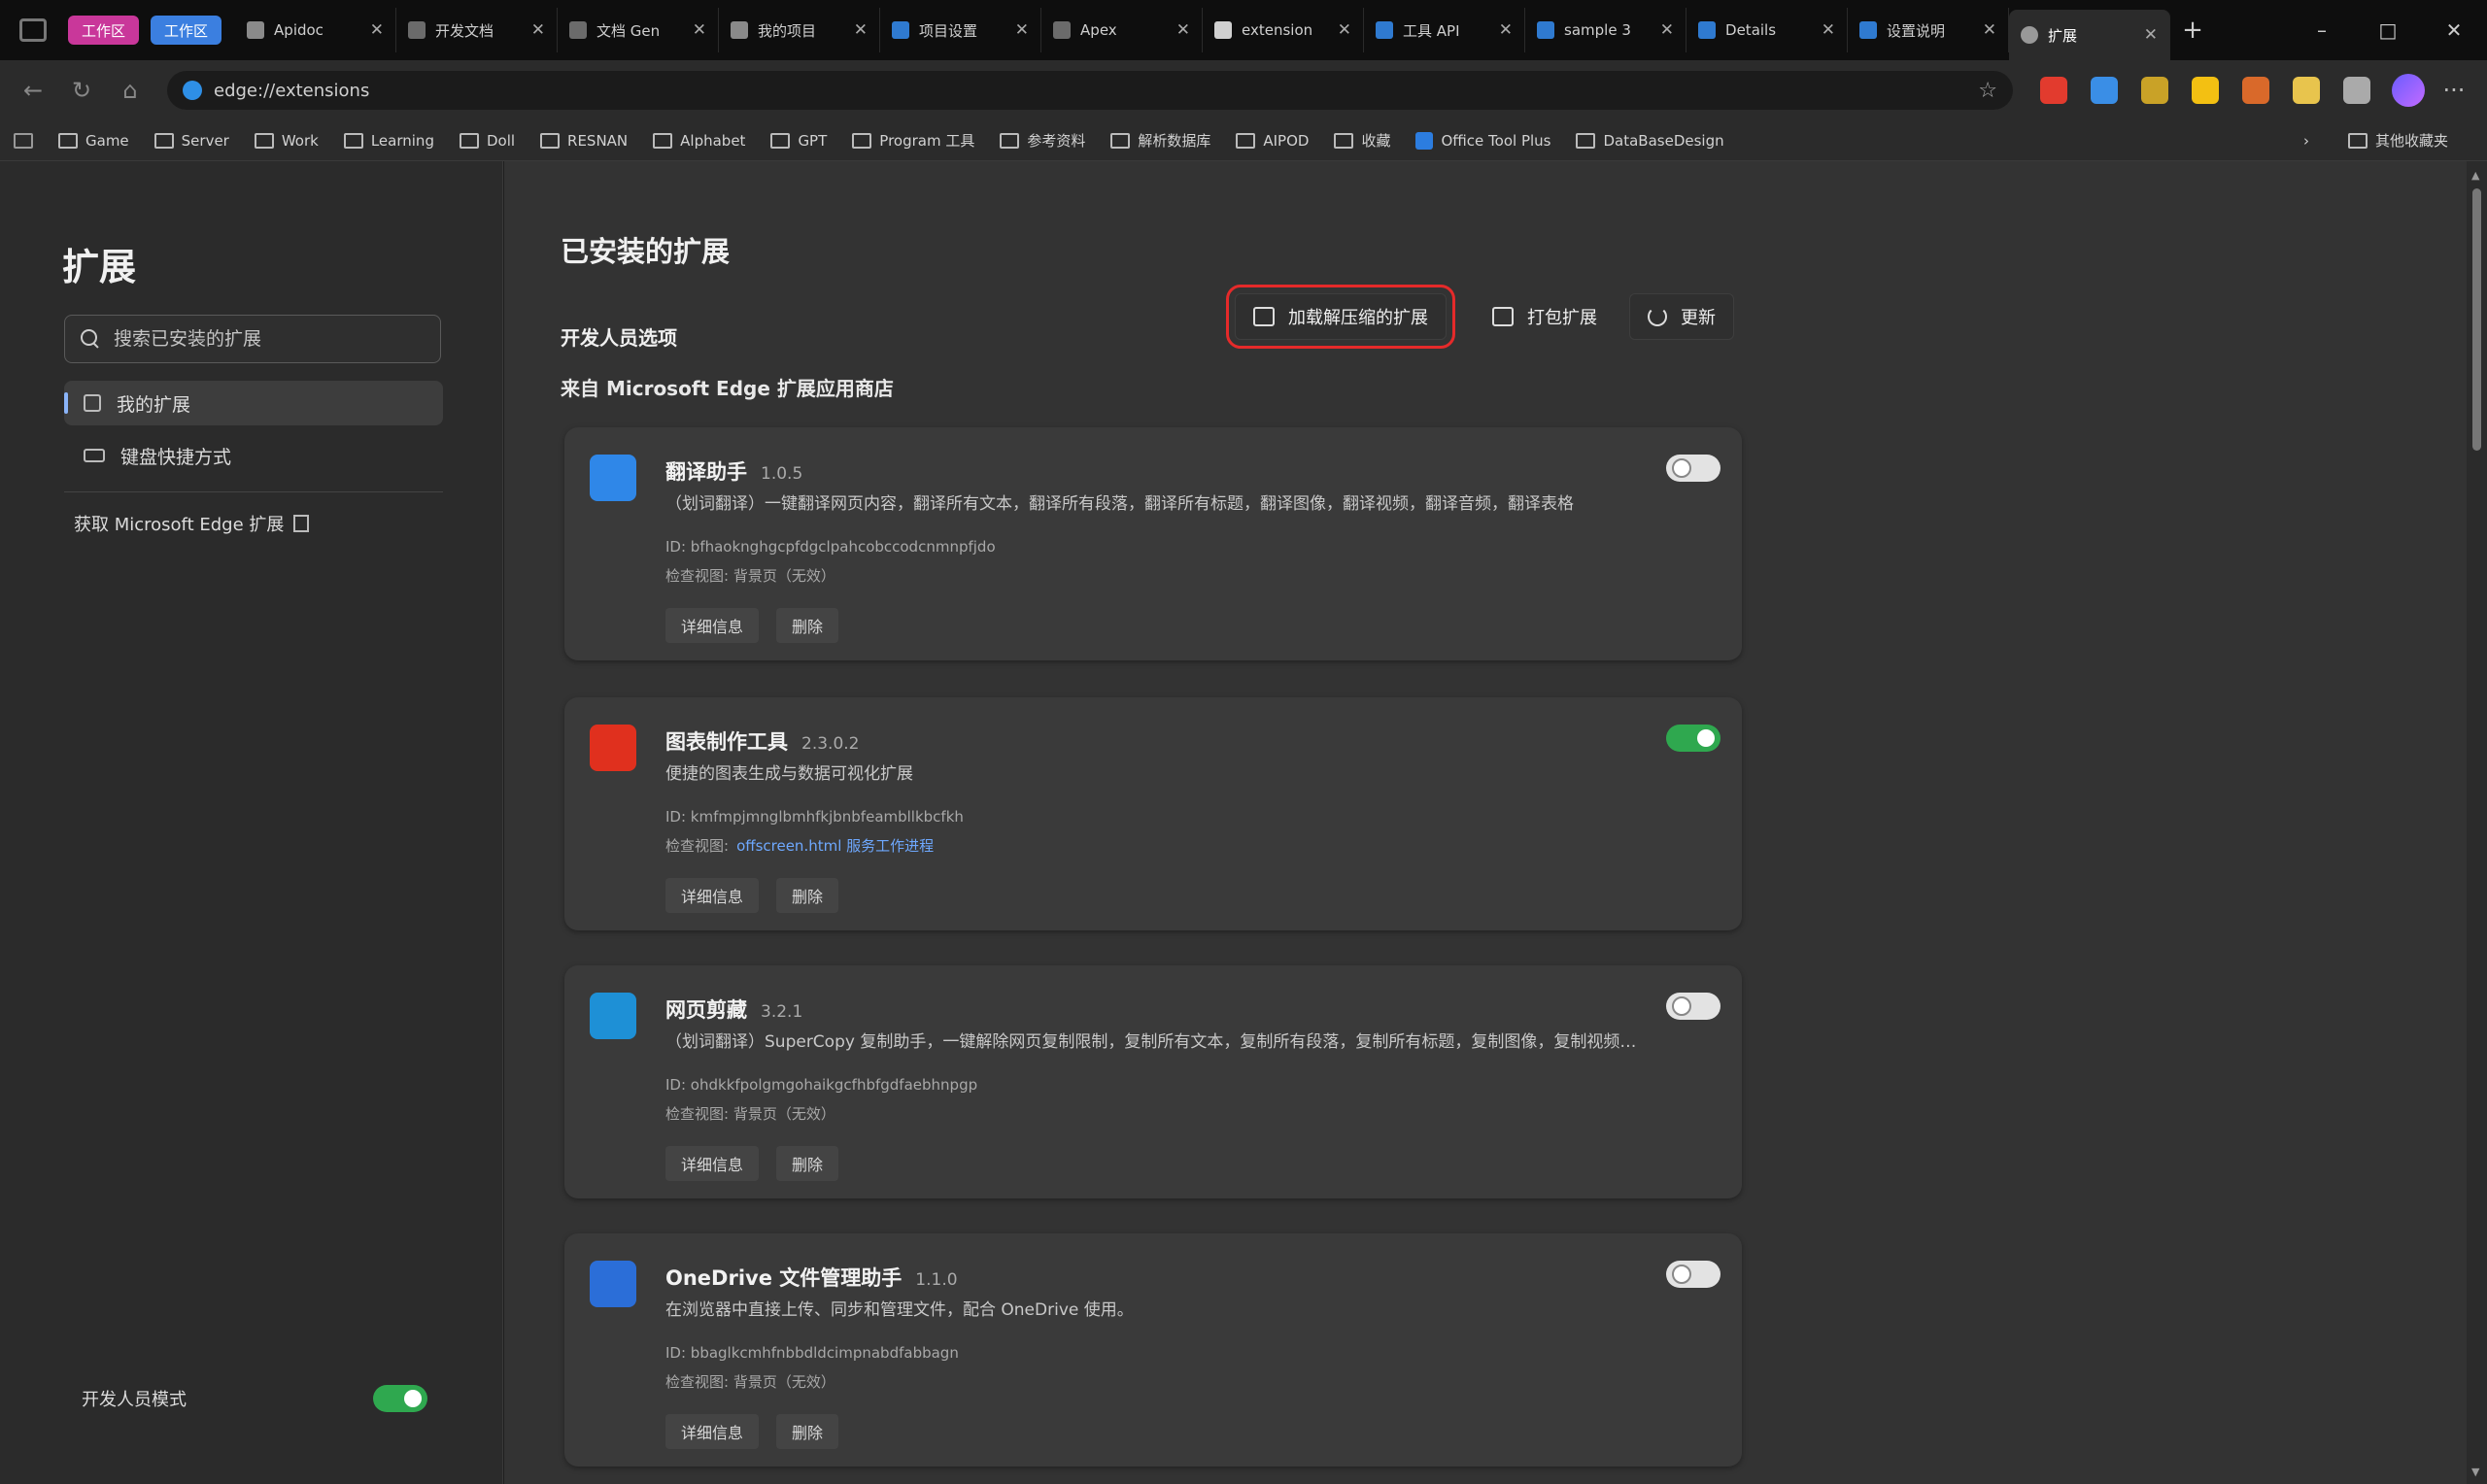 The image size is (2487, 1484). What do you see at coordinates (33, 90) in the screenshot?
I see `back-button: ←` at bounding box center [33, 90].